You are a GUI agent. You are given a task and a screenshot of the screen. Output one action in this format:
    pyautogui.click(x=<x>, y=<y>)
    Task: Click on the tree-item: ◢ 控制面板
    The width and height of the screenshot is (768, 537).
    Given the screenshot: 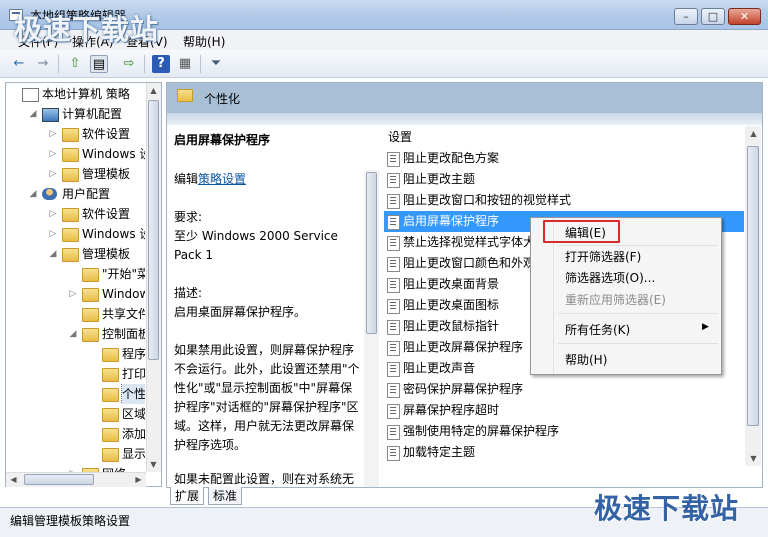 What is the action you would take?
    pyautogui.click(x=75, y=334)
    